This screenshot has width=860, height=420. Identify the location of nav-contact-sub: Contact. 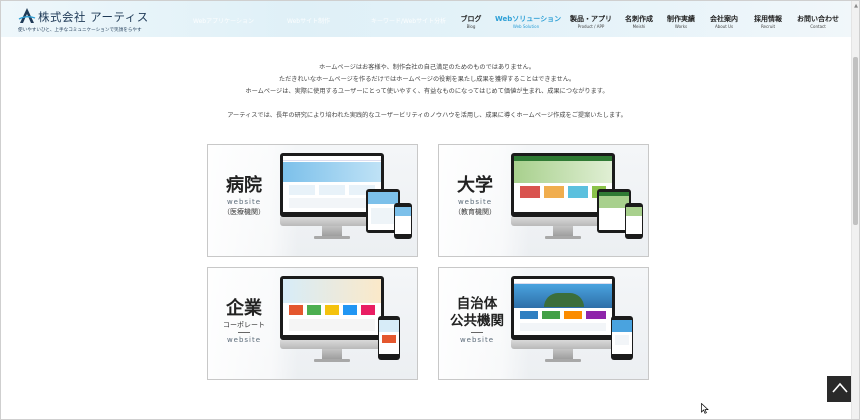
(818, 26).